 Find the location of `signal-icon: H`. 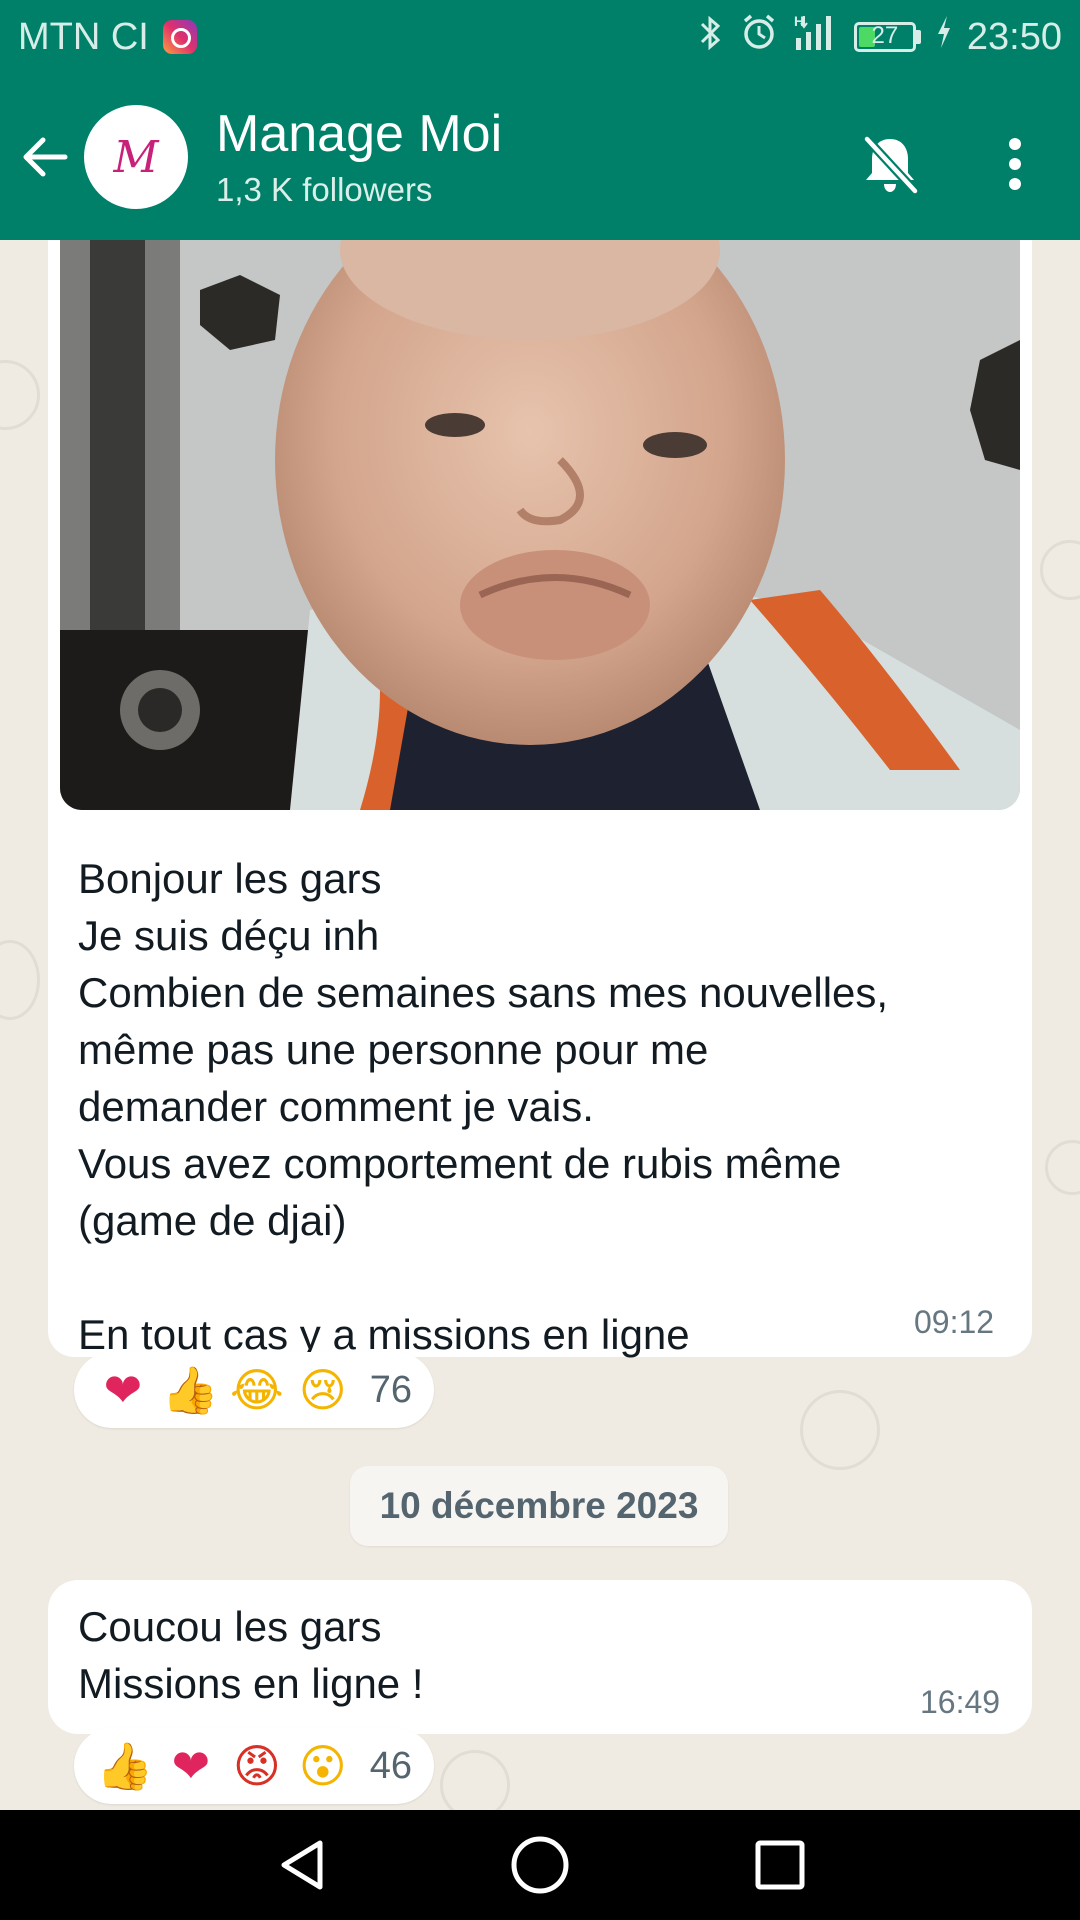

signal-icon: H is located at coordinates (816, 37).